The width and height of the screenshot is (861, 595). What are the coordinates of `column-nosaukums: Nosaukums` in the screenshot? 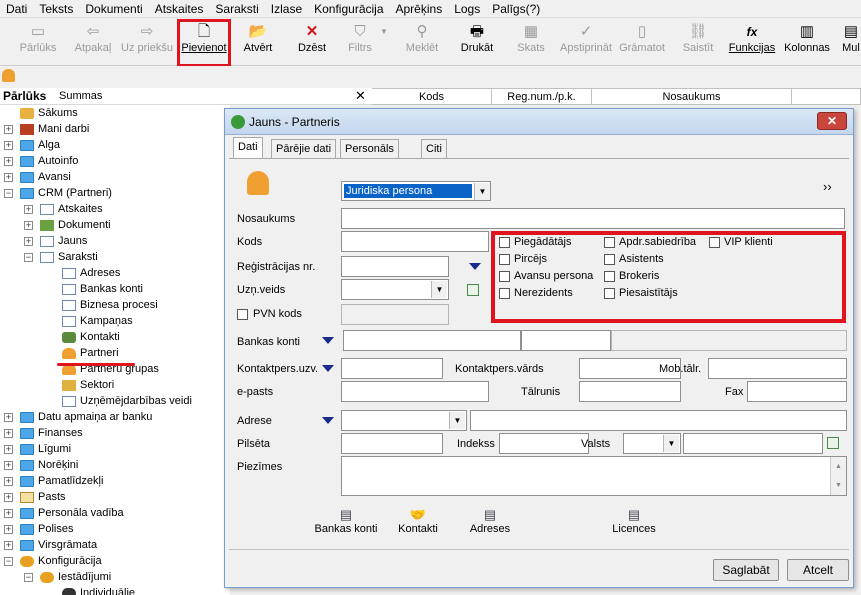 It's located at (692, 97).